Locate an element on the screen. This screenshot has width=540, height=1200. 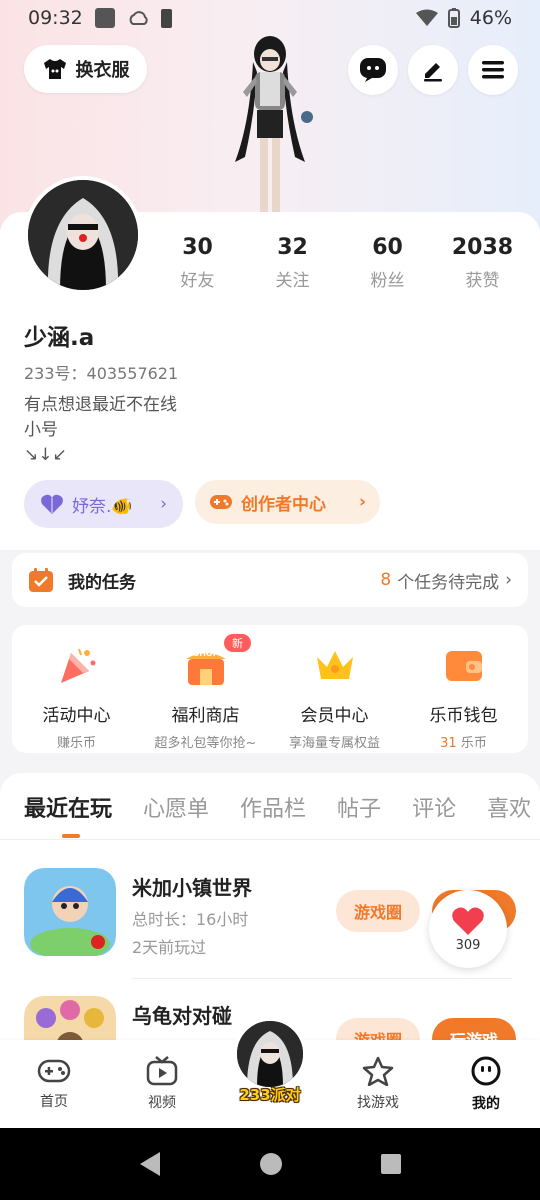
back-icon is located at coordinates (150, 1164).